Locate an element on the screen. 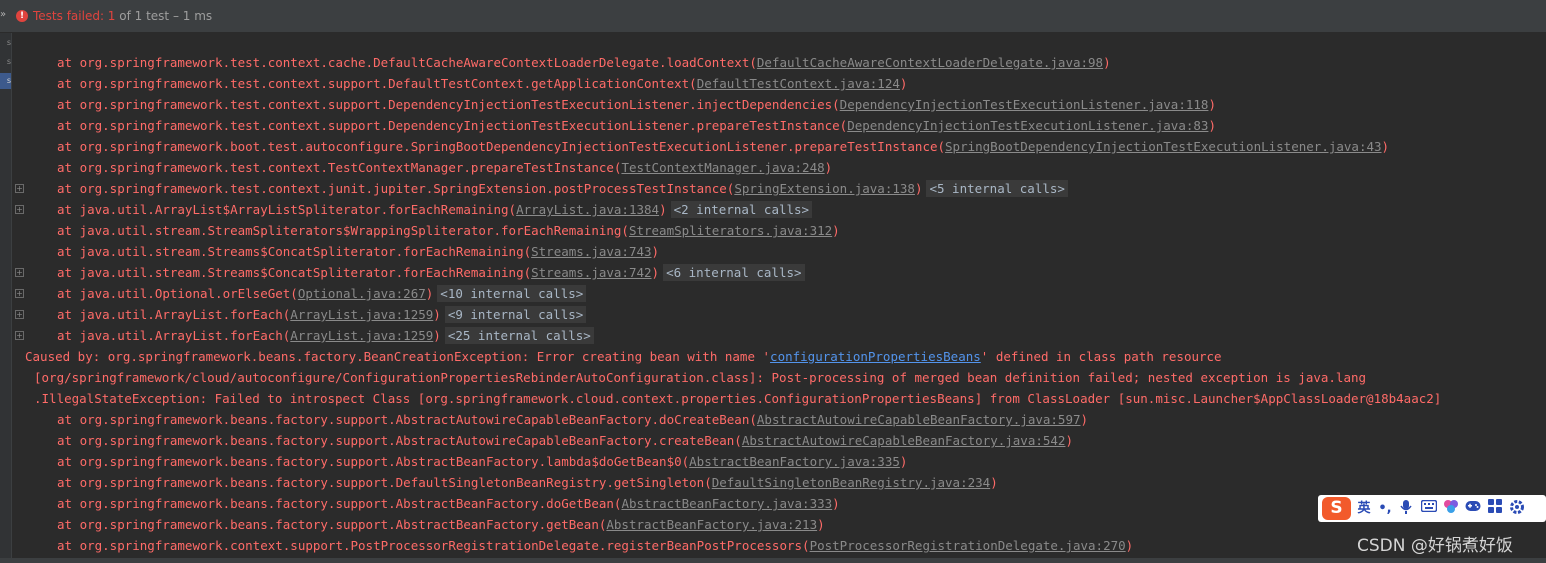 The image size is (1546, 563). source-file-link: TestContextManager.java:248 is located at coordinates (722, 167).